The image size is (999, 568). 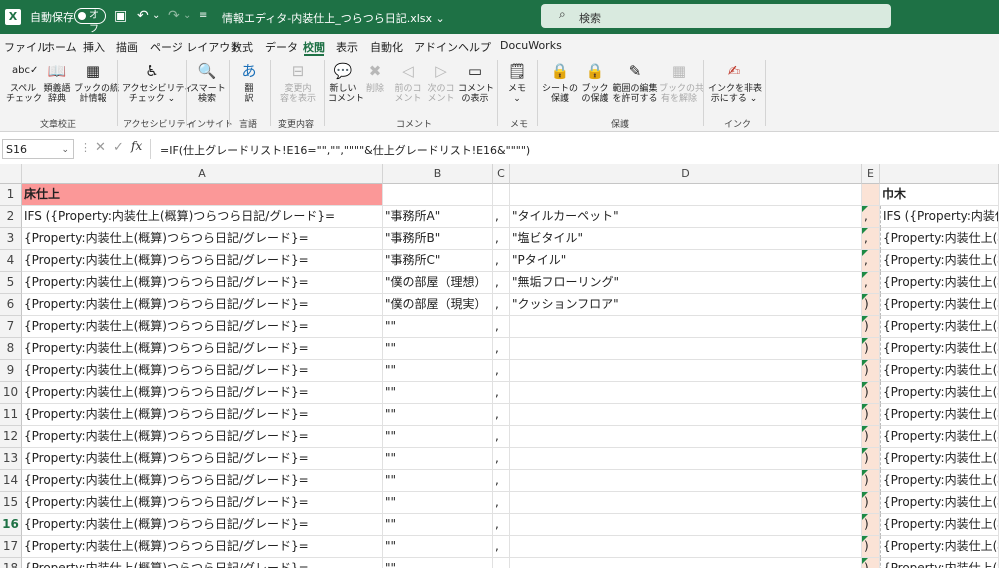 What do you see at coordinates (939, 481) in the screenshot?
I see `cell-f14: {Property:内装仕上(概算` at bounding box center [939, 481].